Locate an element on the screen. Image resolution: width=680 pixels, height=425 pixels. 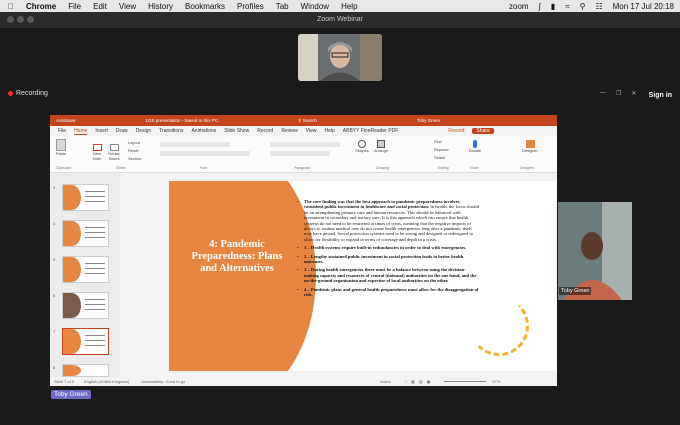
font-name-dropdown is located at coordinates (195, 144).